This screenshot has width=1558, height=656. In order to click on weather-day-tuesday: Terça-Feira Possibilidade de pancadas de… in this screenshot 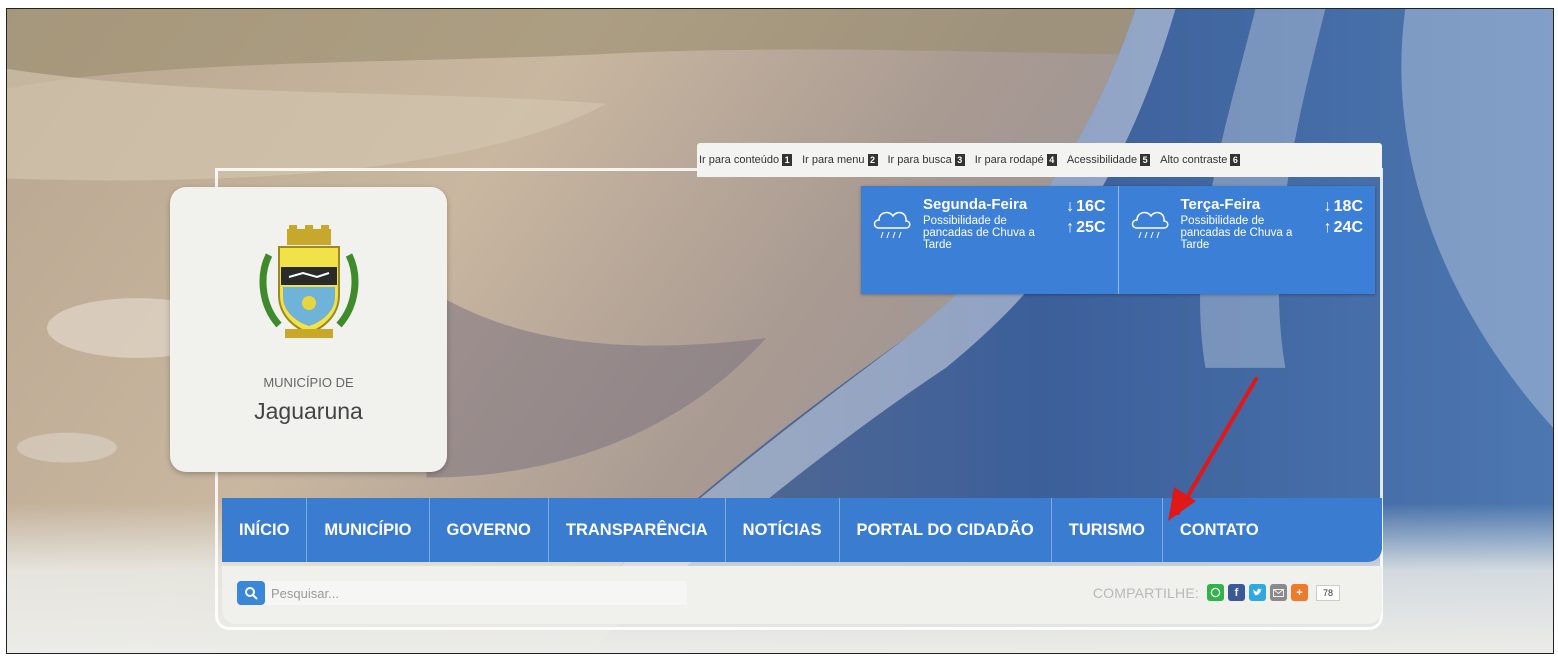, I will do `click(1246, 240)`.